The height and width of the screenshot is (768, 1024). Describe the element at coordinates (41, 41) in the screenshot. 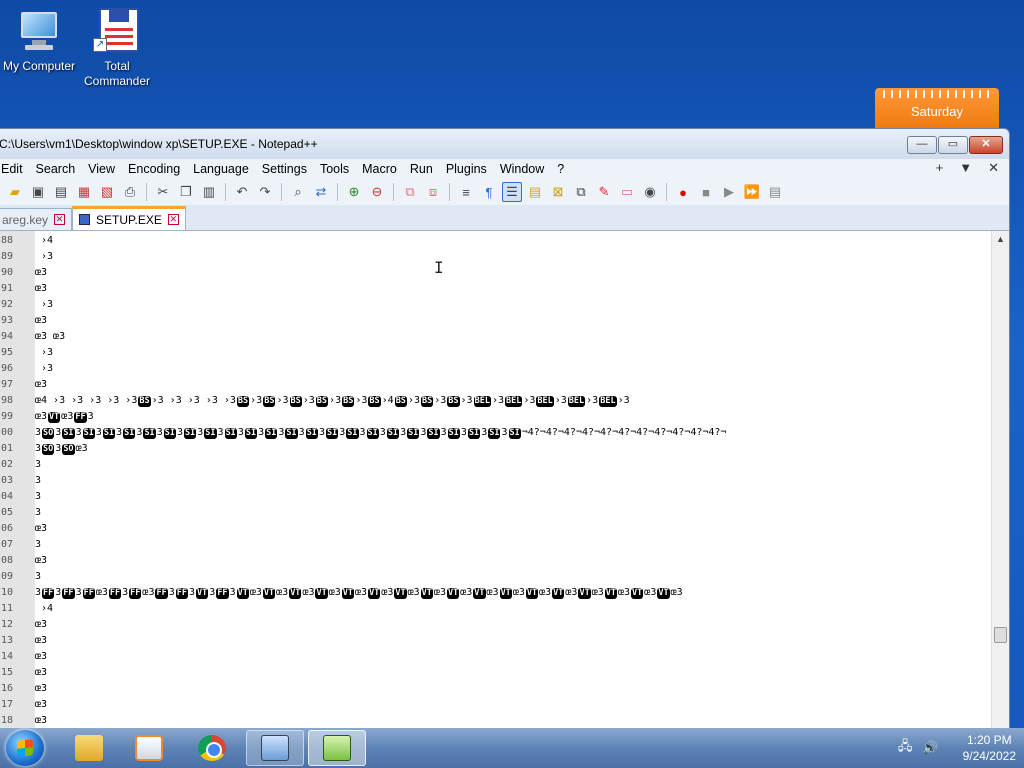

I see `desktop-icon-my-computer: My Computer` at that location.